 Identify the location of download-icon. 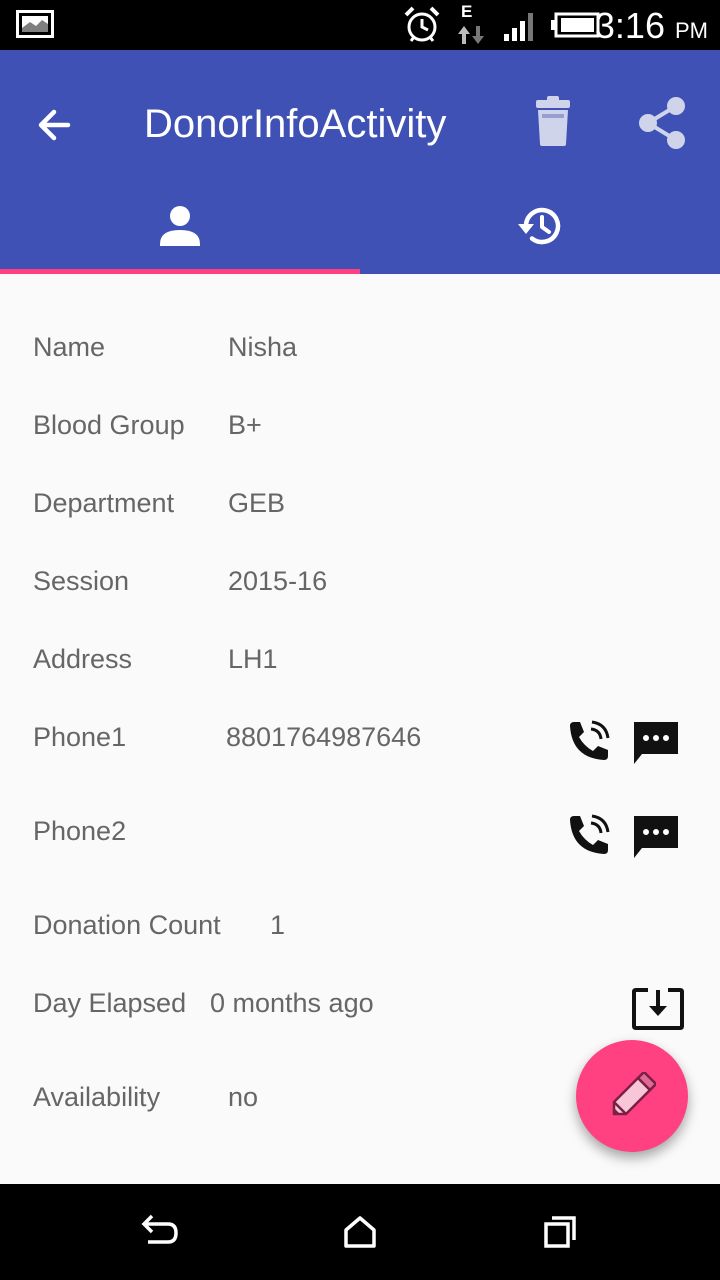
(658, 1009).